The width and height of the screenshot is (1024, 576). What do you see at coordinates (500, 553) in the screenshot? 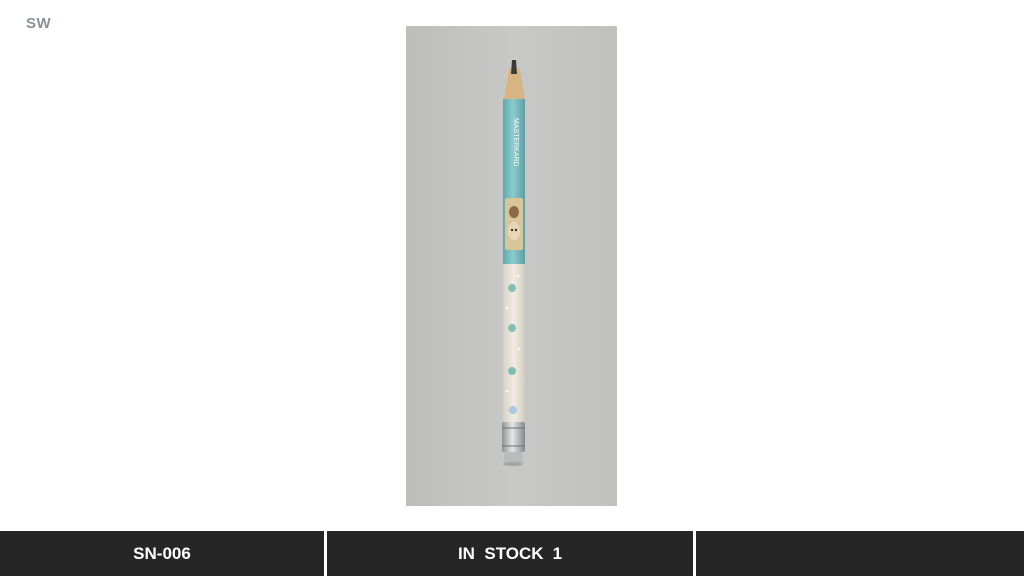
I see `stock-label: IN STOCK` at bounding box center [500, 553].